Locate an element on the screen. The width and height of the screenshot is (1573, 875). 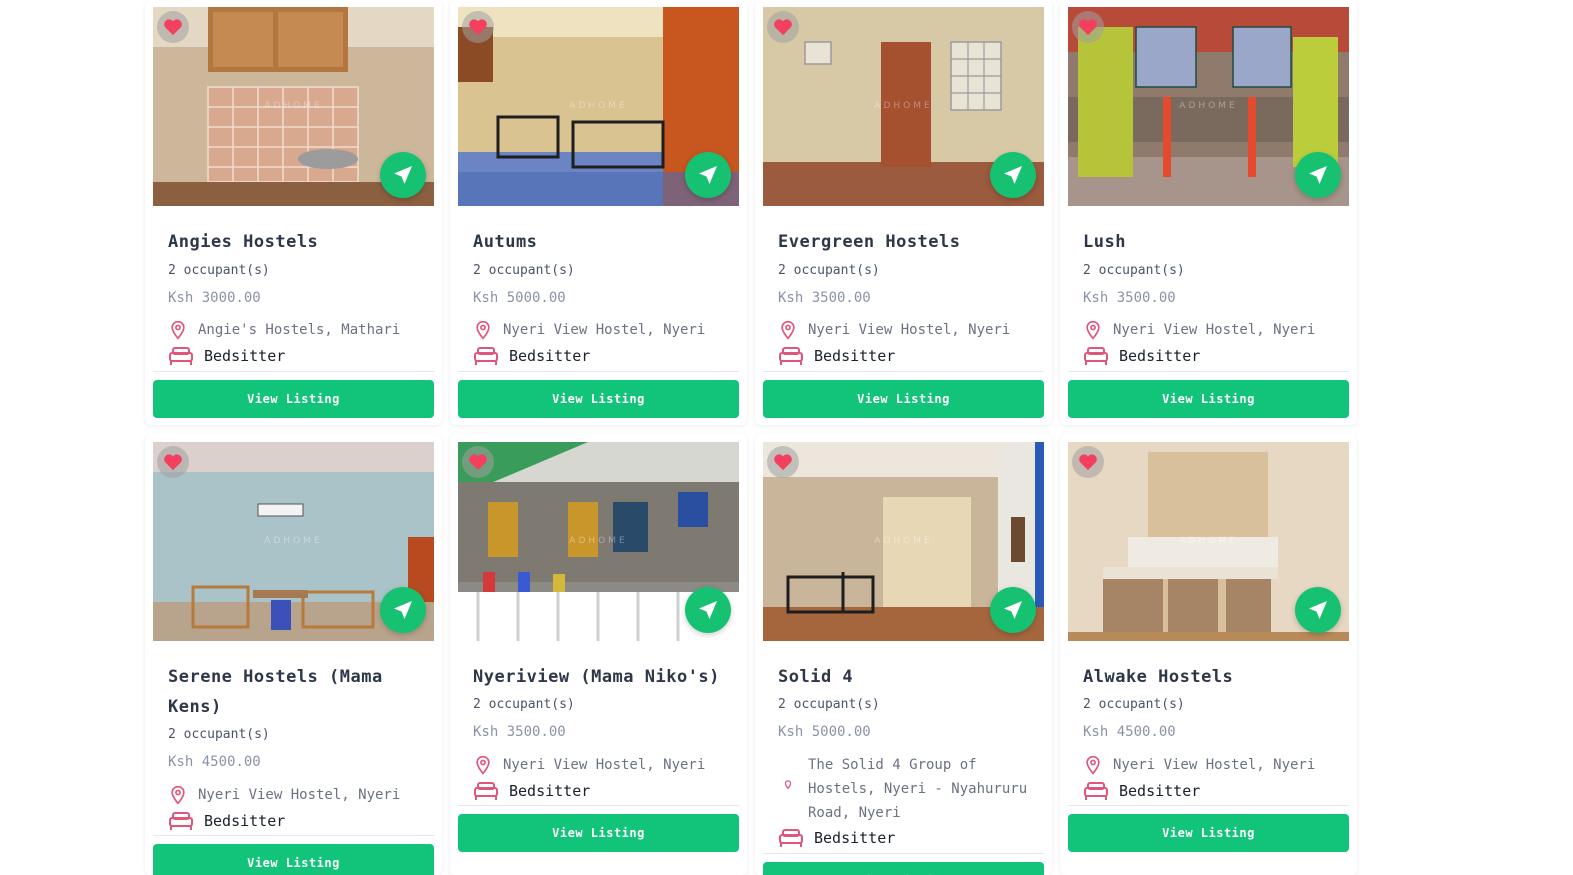
listing-title: Evergreen Hostels is located at coordinates (869, 242).